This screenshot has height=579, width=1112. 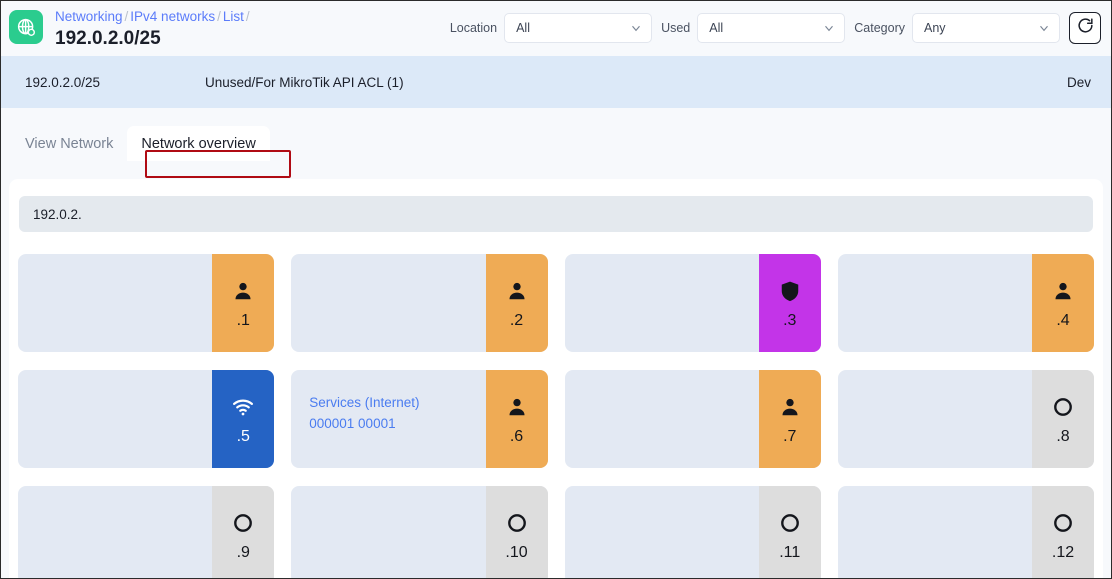 What do you see at coordinates (790, 320) in the screenshot?
I see `ip-cell-number: .3` at bounding box center [790, 320].